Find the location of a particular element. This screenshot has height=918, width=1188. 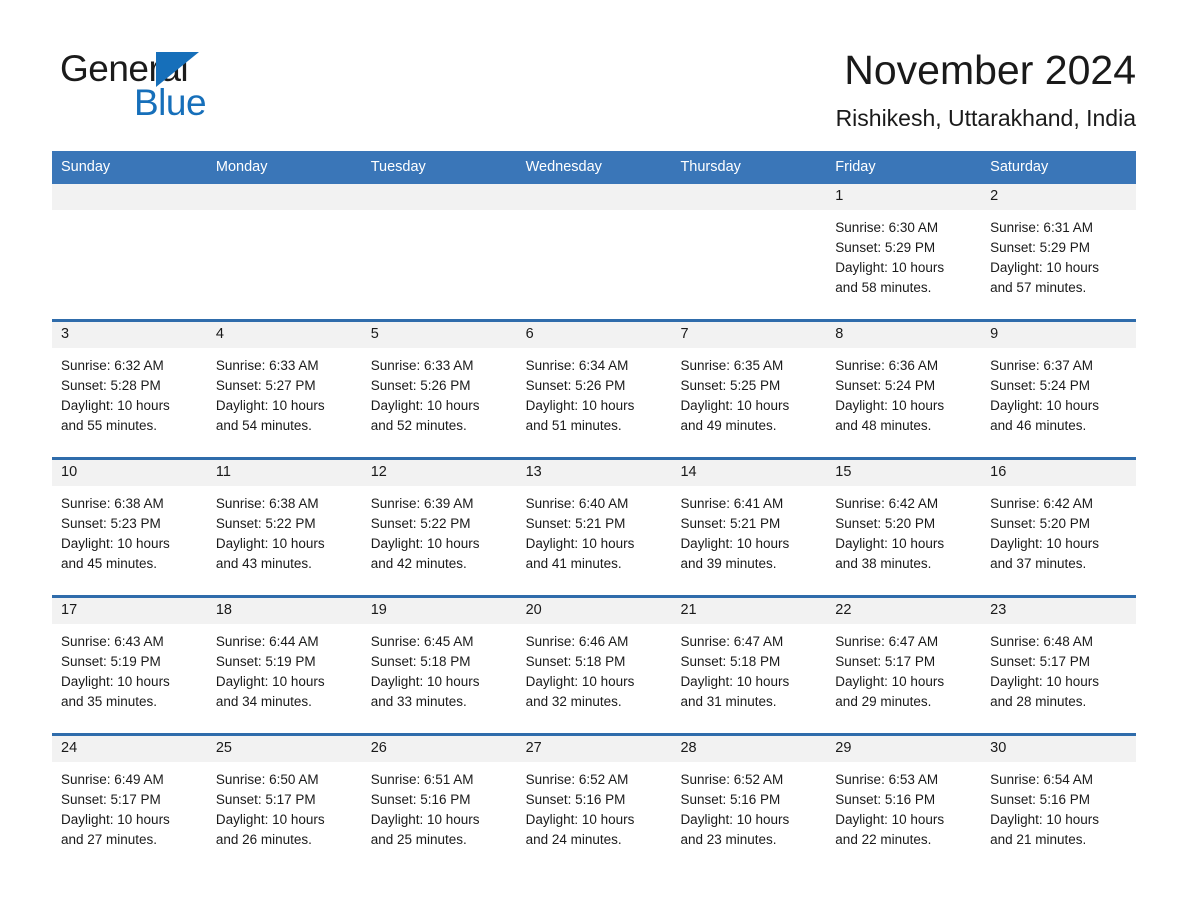

day-detail-line: Sunrise: 6:46 AM is located at coordinates (577, 642).